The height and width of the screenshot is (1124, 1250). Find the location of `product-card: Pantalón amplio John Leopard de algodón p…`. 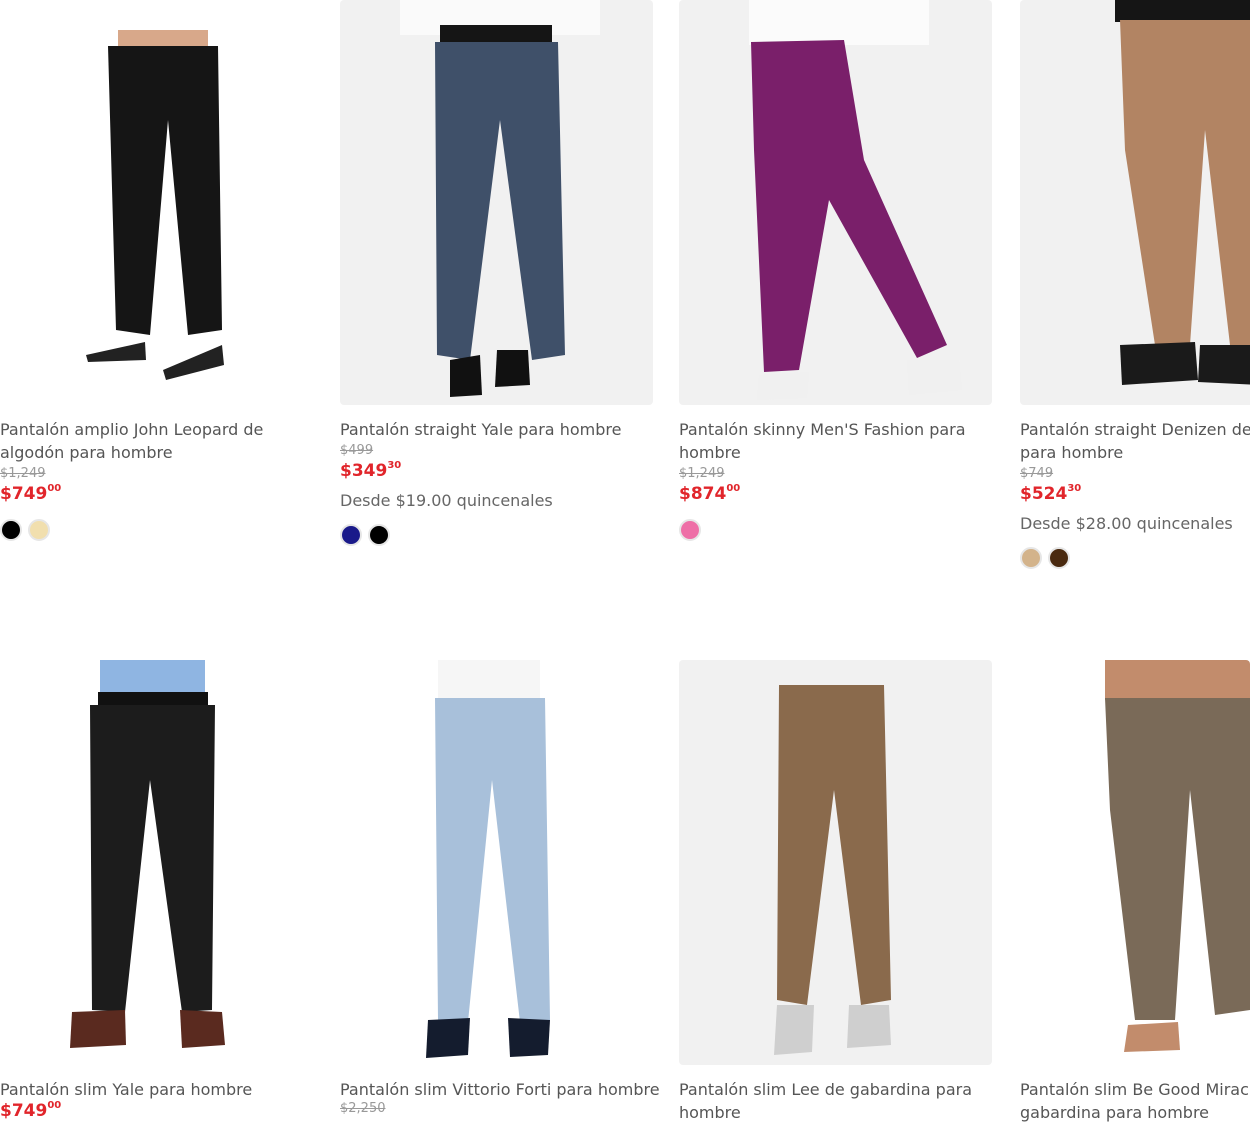

product-card: Pantalón amplio John Leopard de algodón p… is located at coordinates (157, 300).